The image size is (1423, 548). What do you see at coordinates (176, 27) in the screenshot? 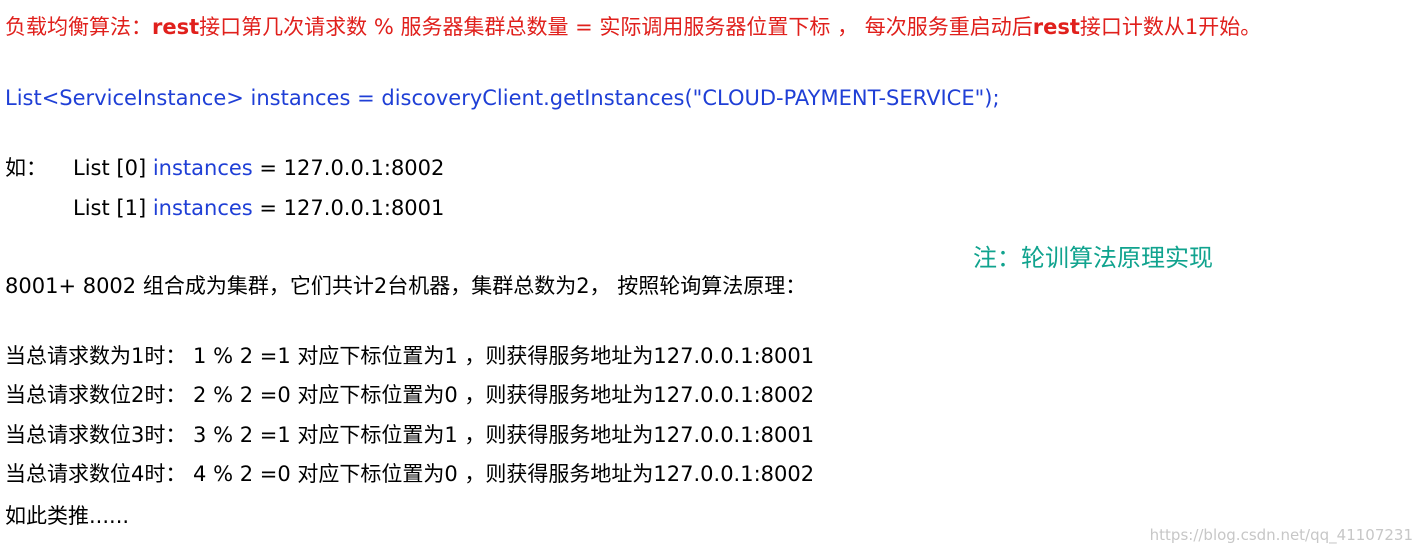
I see `heading-rest: rest` at bounding box center [176, 27].